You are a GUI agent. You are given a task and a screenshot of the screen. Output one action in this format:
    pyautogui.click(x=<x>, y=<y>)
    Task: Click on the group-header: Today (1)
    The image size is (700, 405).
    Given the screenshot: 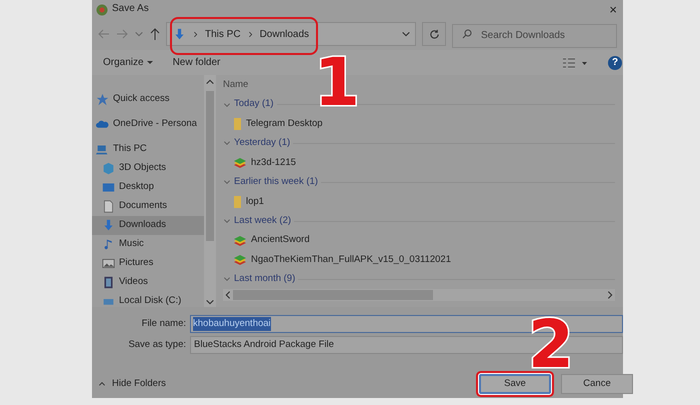 What is the action you would take?
    pyautogui.click(x=254, y=104)
    